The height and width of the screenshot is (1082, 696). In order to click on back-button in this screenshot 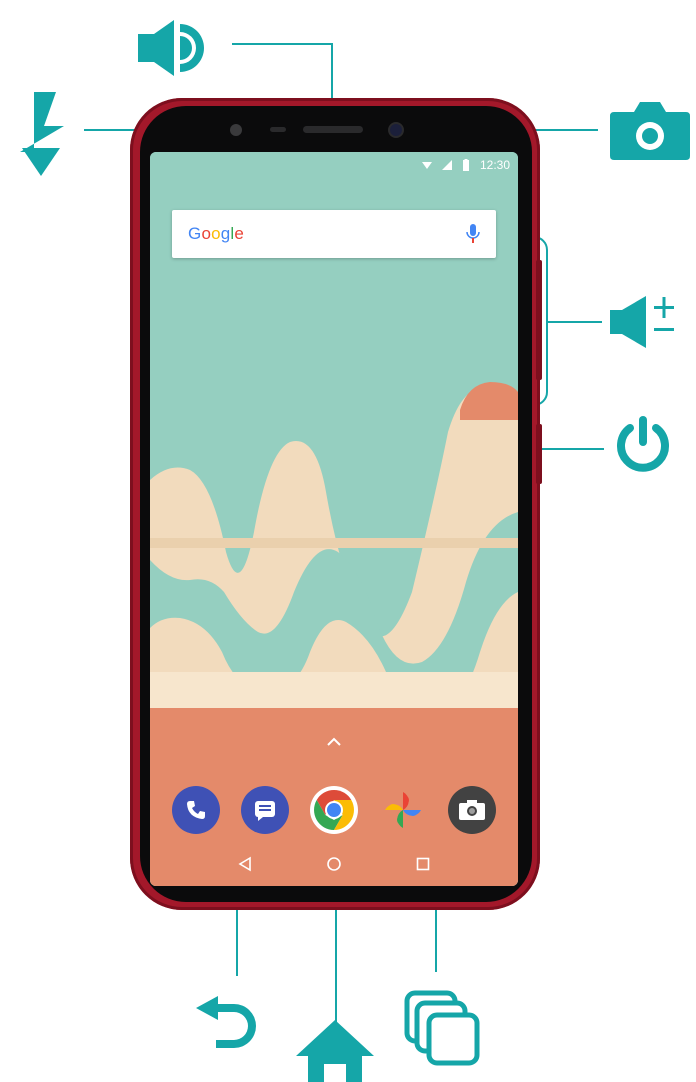, I will do `click(245, 864)`.